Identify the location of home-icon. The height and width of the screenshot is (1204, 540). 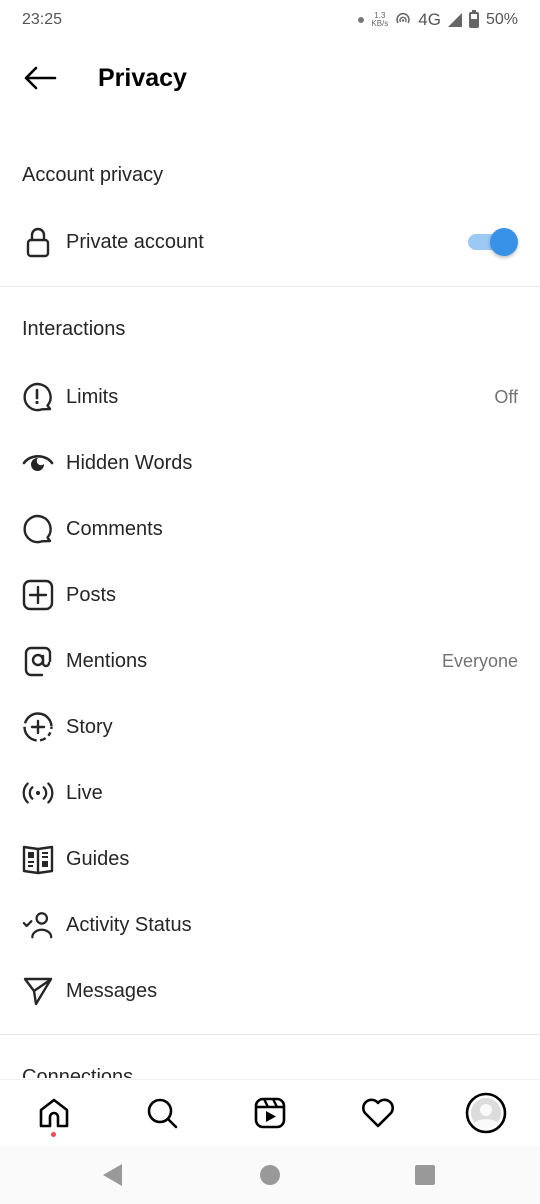
(54, 1112).